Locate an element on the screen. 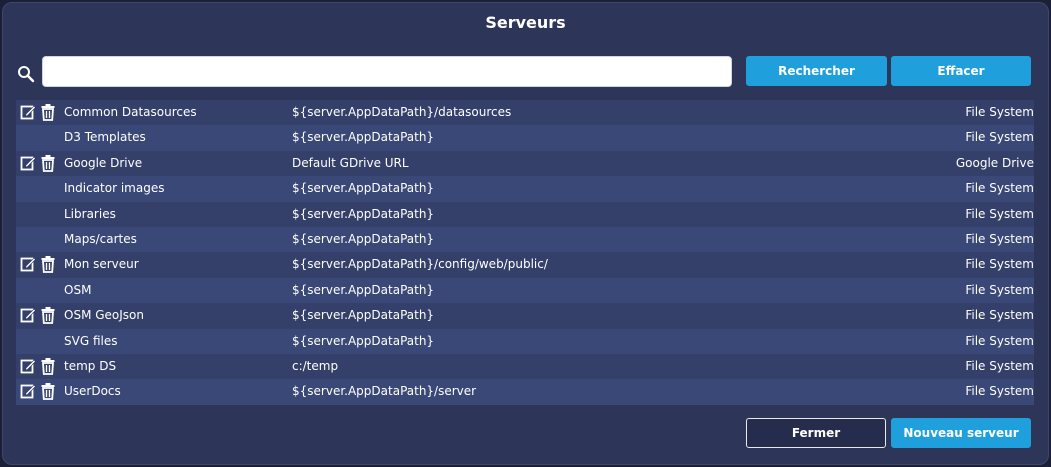 The height and width of the screenshot is (467, 1051). clear-button: Effacer is located at coordinates (961, 71).